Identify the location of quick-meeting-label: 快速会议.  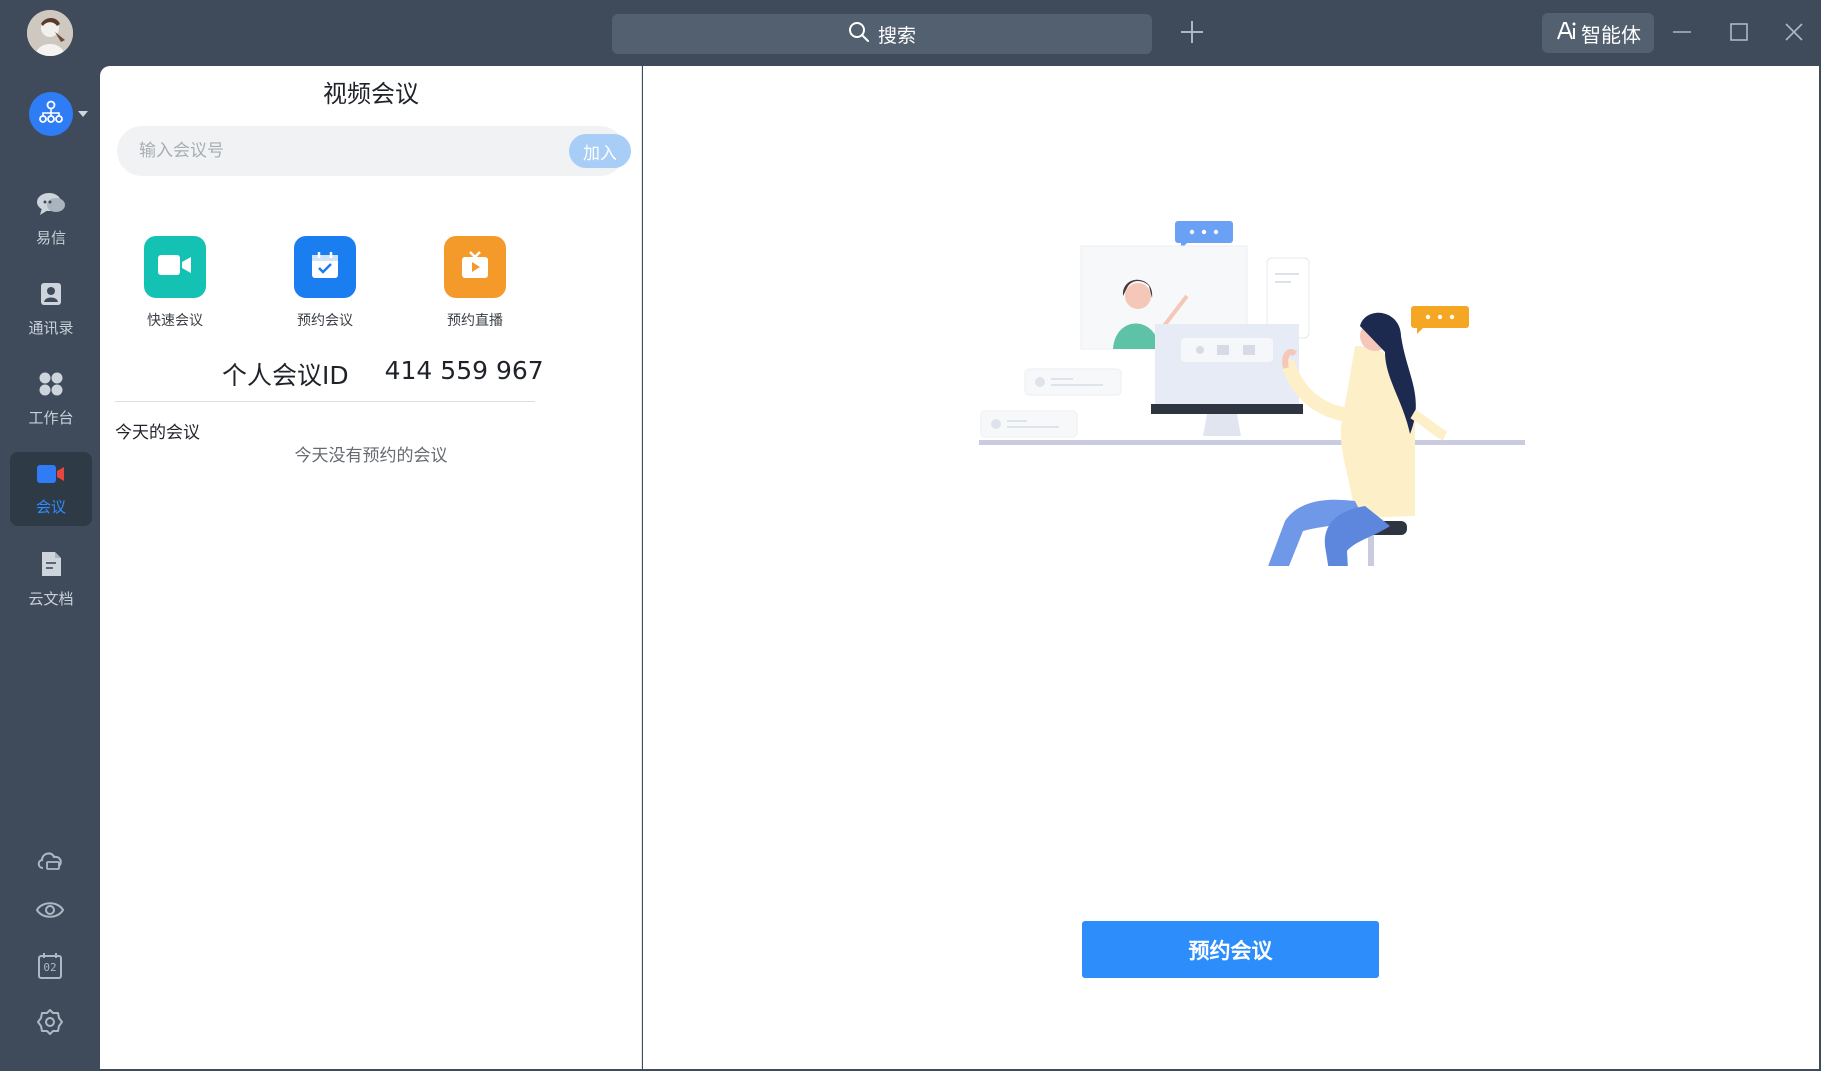
(175, 321).